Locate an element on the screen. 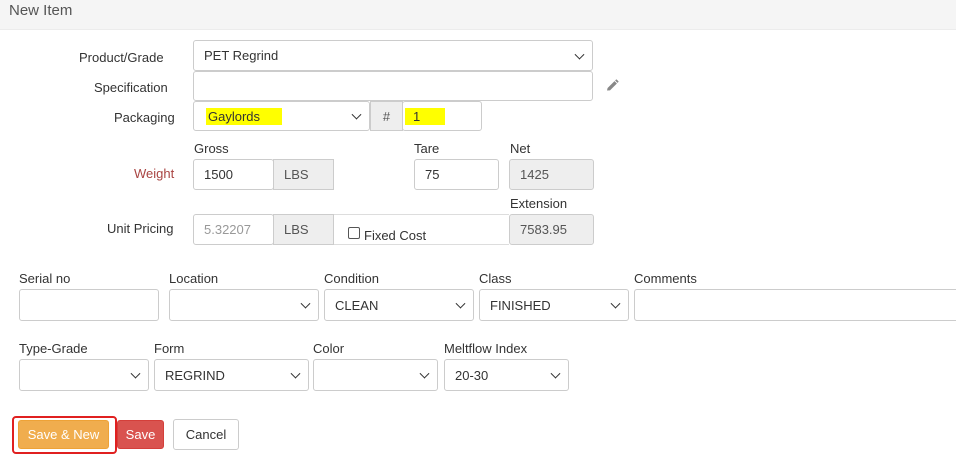  hash-symbol: # is located at coordinates (386, 116).